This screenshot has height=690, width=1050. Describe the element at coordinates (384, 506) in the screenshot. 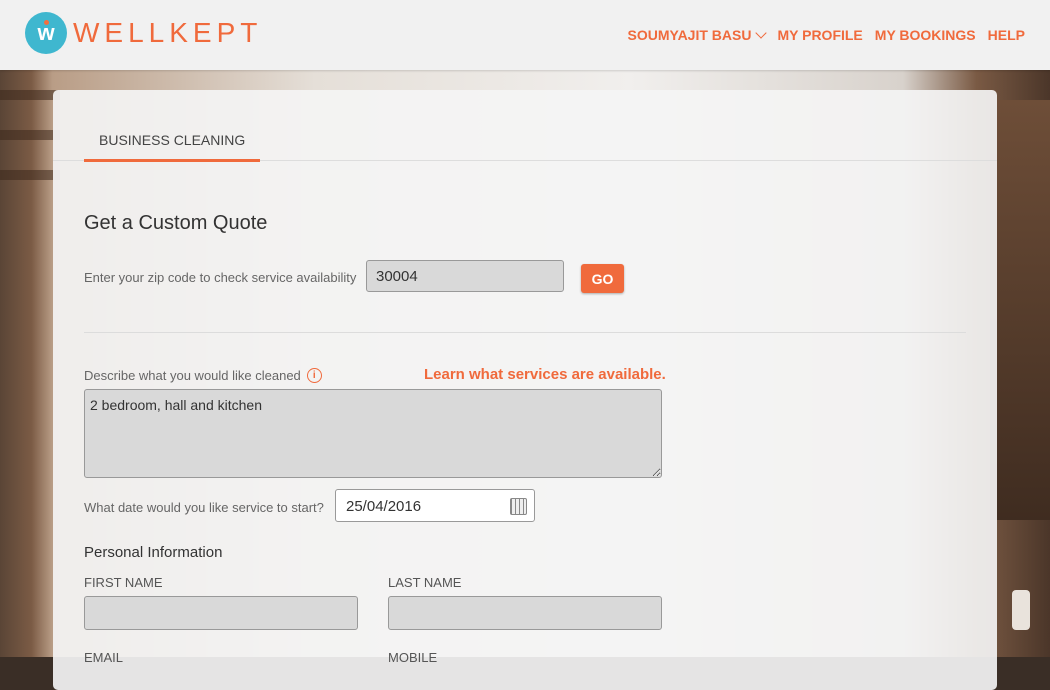

I see `date-value: 25/04/2016` at that location.